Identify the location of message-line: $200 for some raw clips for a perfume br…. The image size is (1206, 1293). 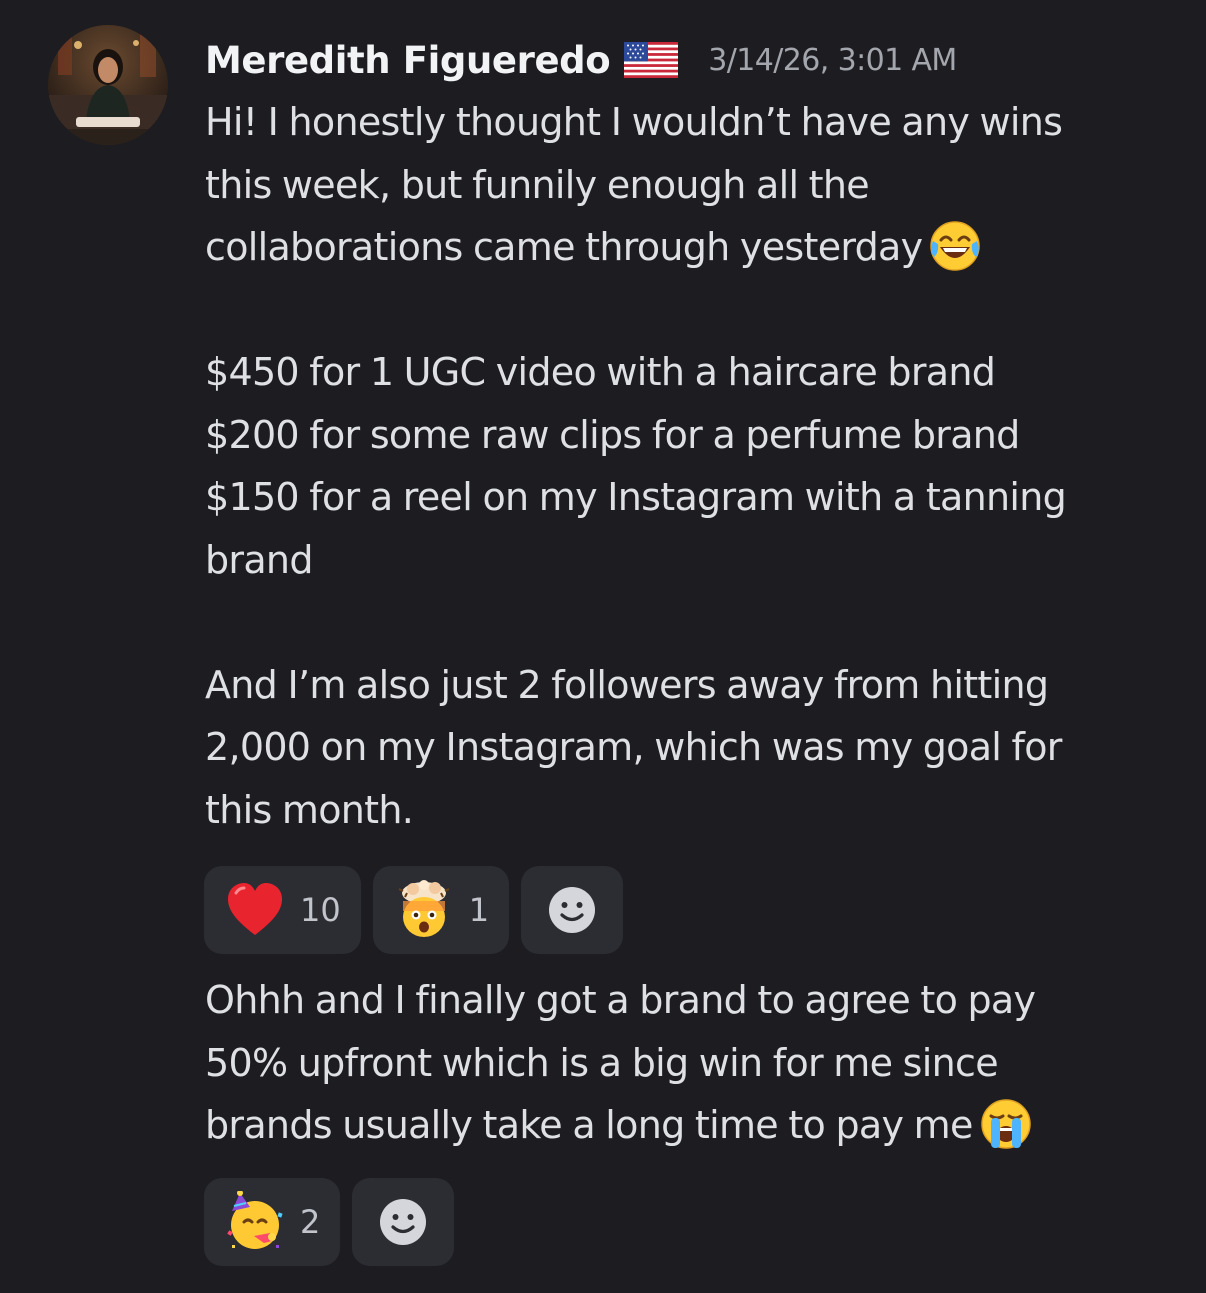
(612, 434).